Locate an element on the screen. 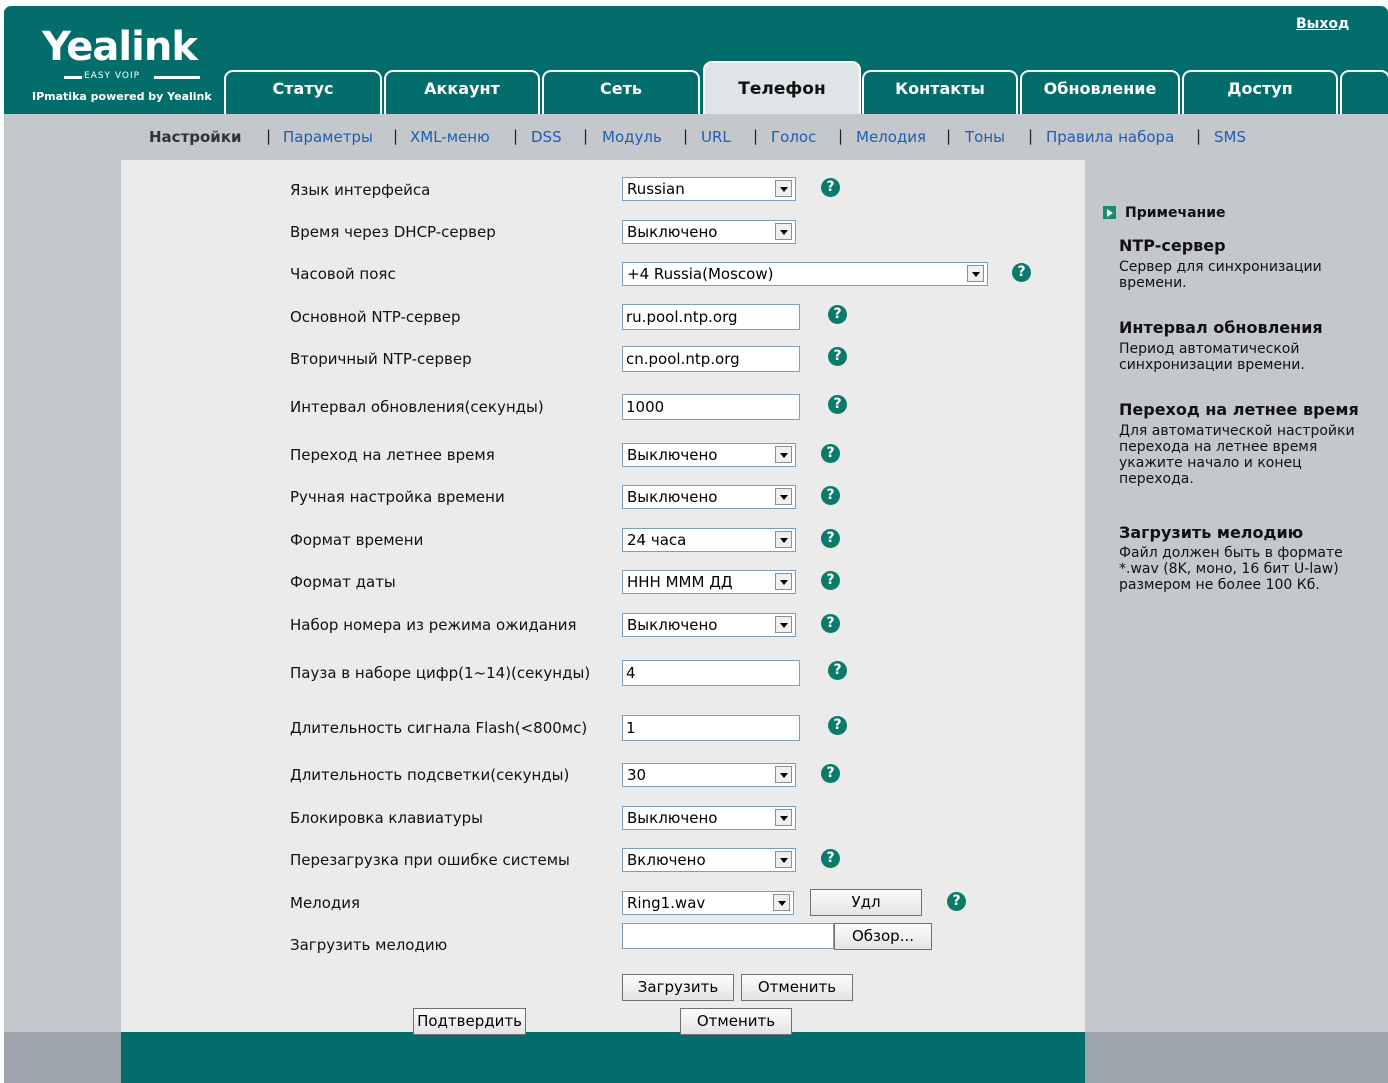  confirm-button: Подтвердить is located at coordinates (469, 1021).